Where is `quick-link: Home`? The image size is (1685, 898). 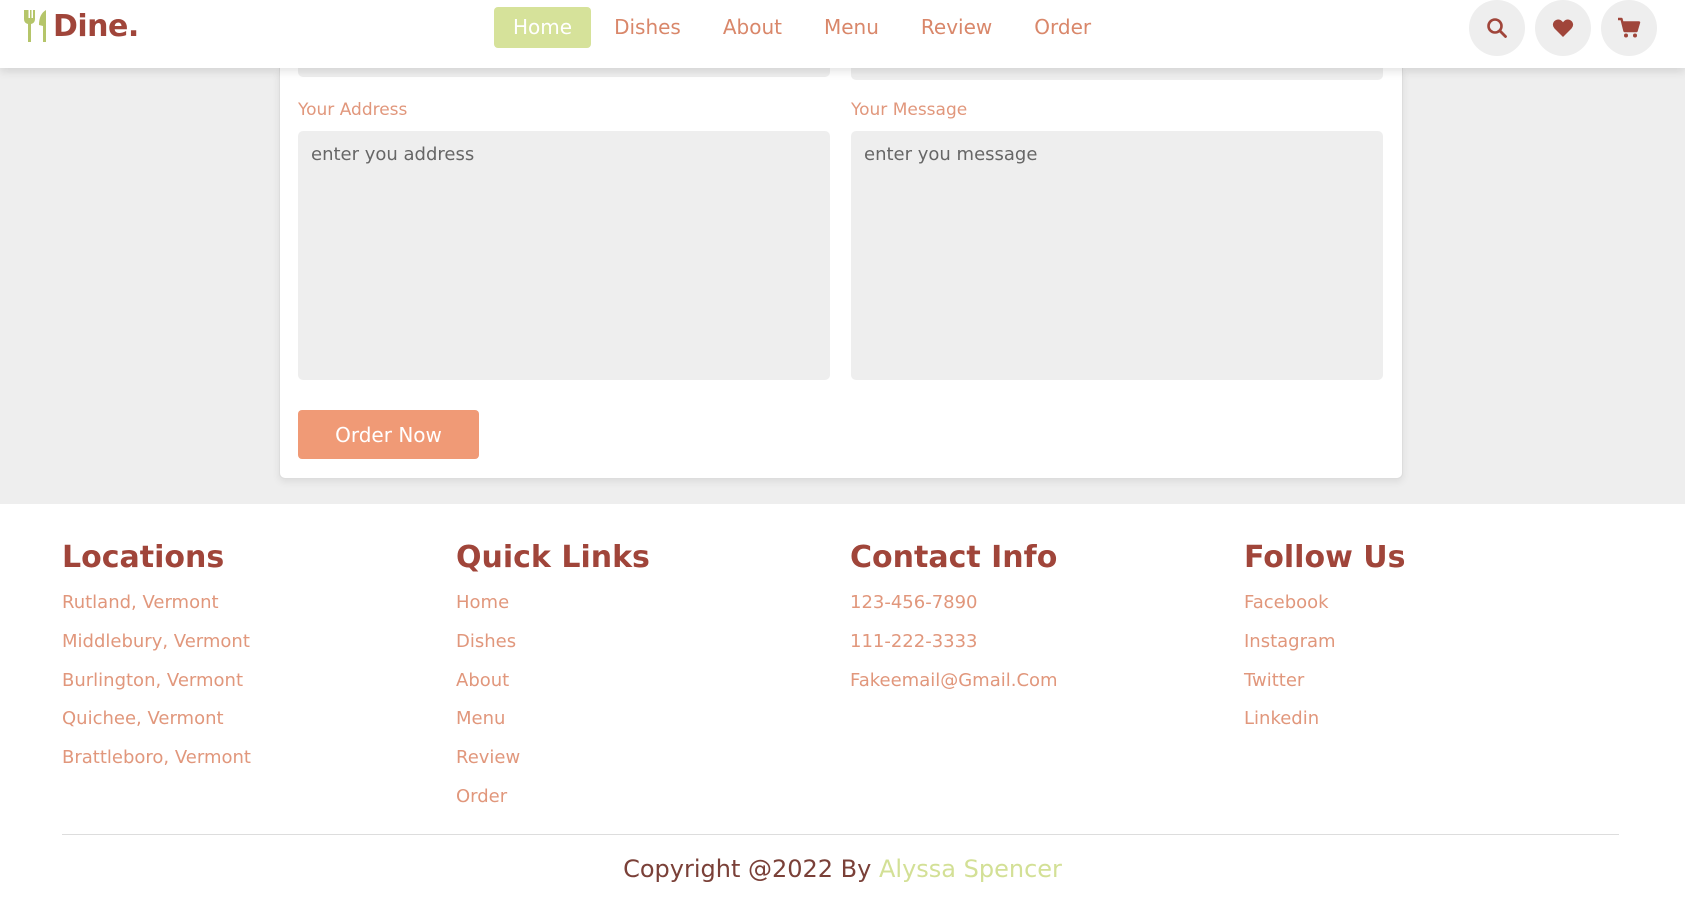
quick-link: Home is located at coordinates (646, 603).